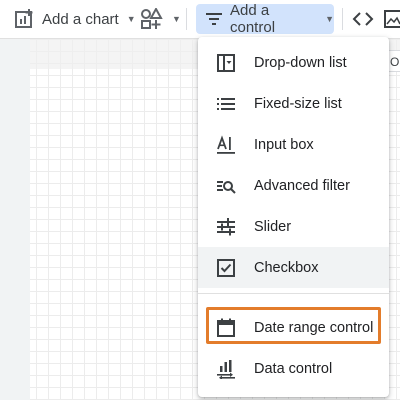 Image resolution: width=400 pixels, height=400 pixels. What do you see at coordinates (293, 325) in the screenshot?
I see `date-range-highlight-box` at bounding box center [293, 325].